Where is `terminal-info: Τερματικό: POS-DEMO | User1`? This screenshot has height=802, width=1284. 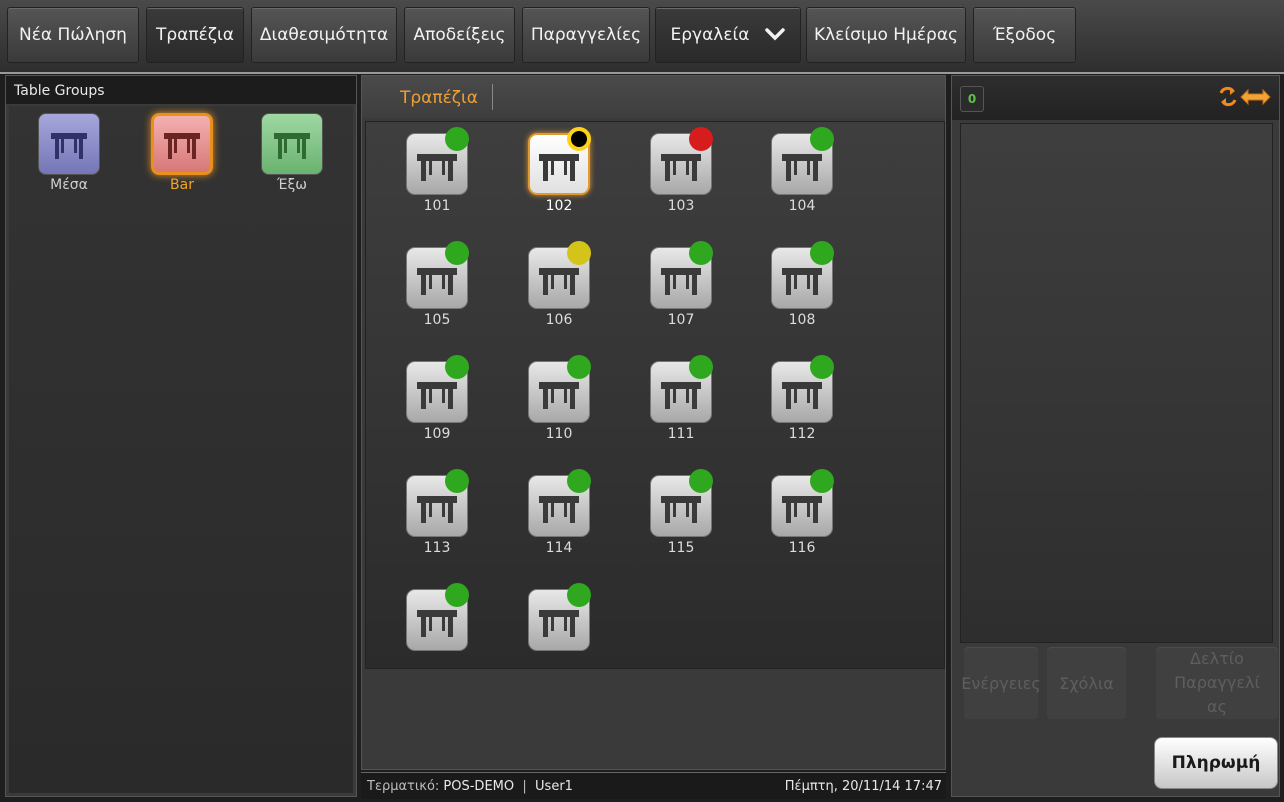 terminal-info: Τερματικό: POS-DEMO | User1 is located at coordinates (470, 787).